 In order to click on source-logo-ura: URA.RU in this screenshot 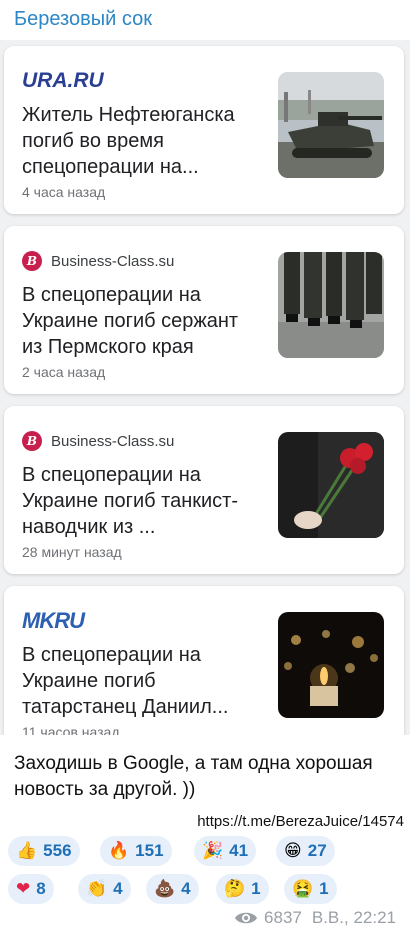, I will do `click(63, 81)`.